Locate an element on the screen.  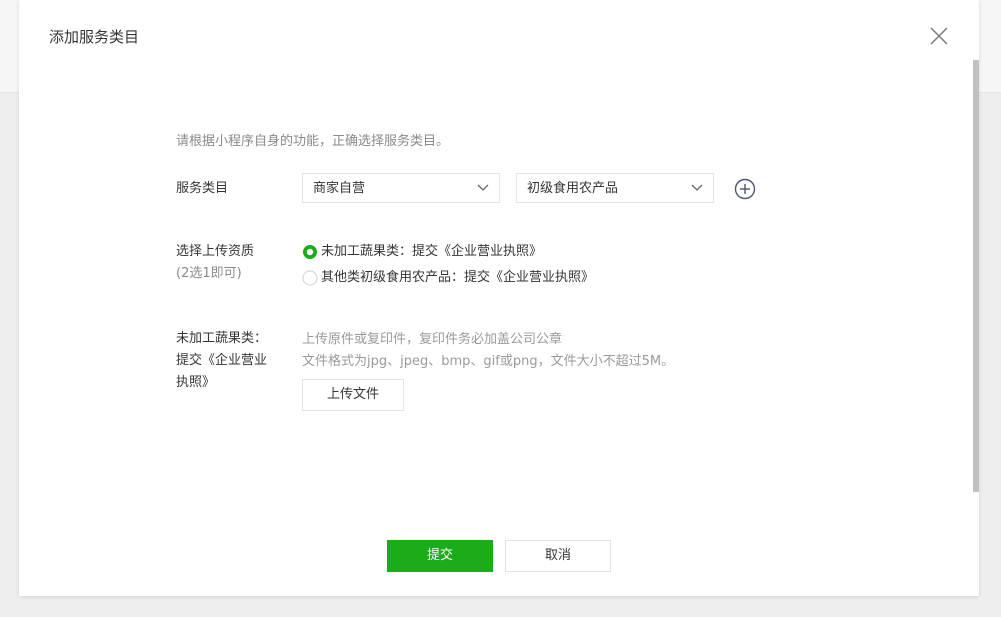
qualification-label: 选择上传资质 is located at coordinates (215, 251).